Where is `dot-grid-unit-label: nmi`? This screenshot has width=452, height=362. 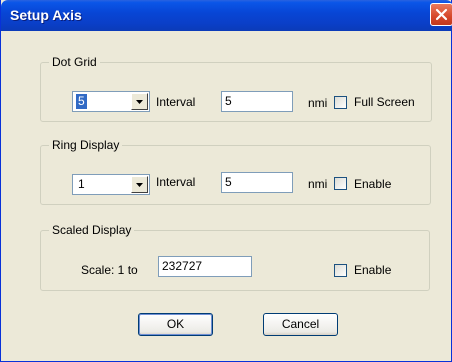
dot-grid-unit-label: nmi is located at coordinates (318, 103).